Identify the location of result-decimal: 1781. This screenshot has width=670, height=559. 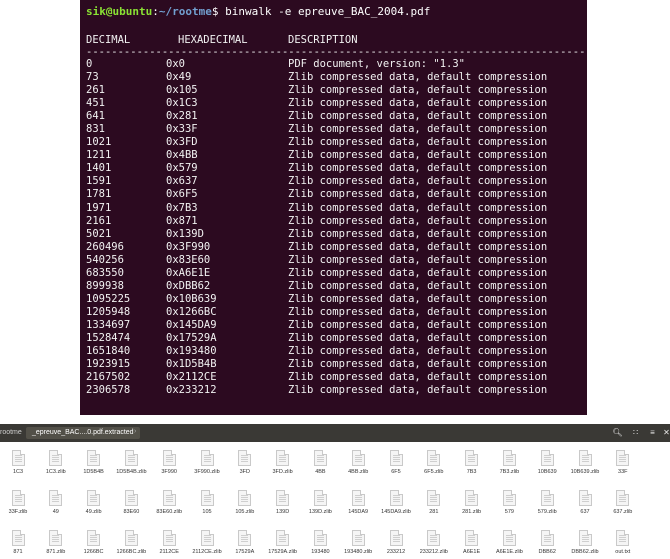
(99, 194).